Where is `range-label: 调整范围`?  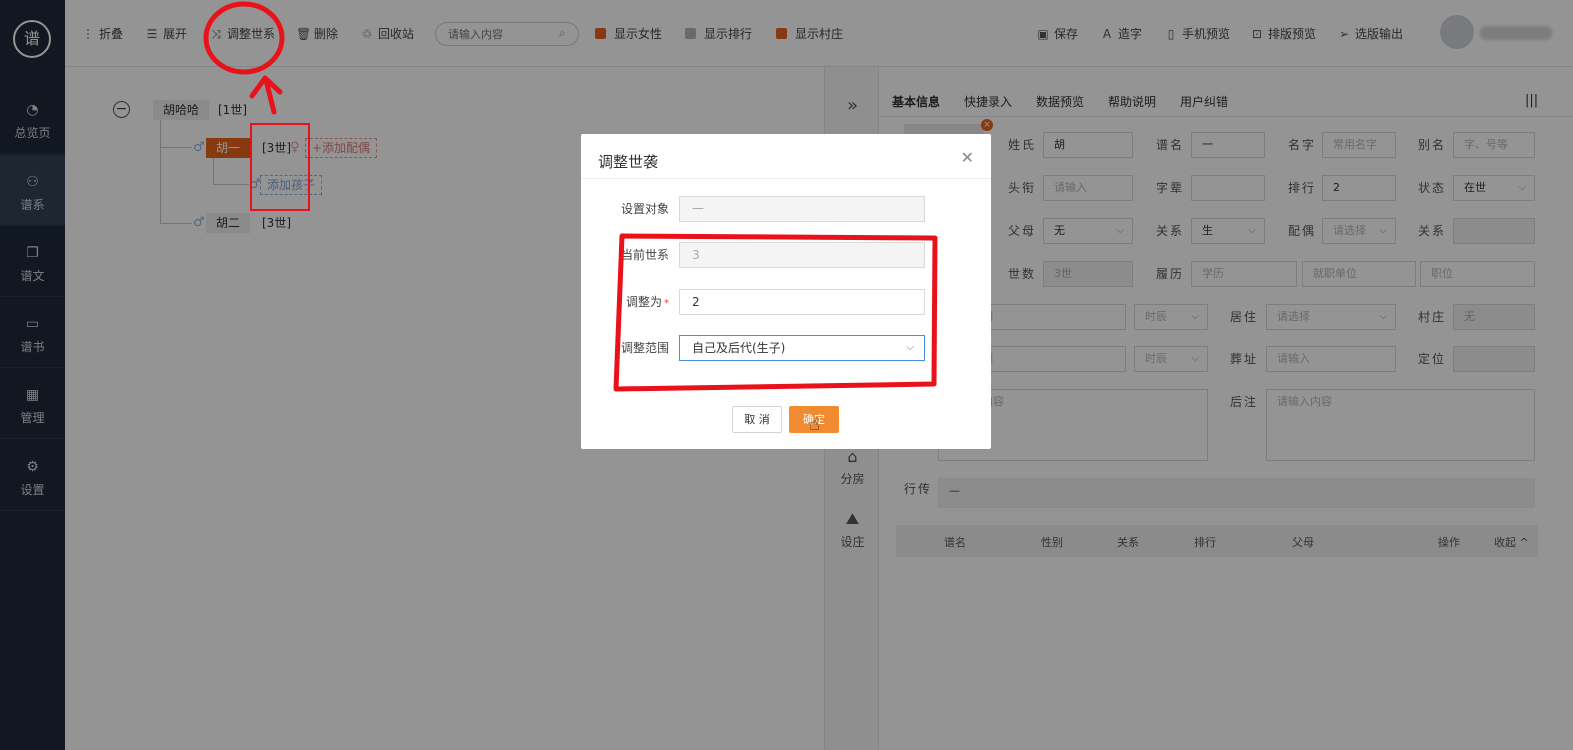 range-label: 调整范围 is located at coordinates (644, 348).